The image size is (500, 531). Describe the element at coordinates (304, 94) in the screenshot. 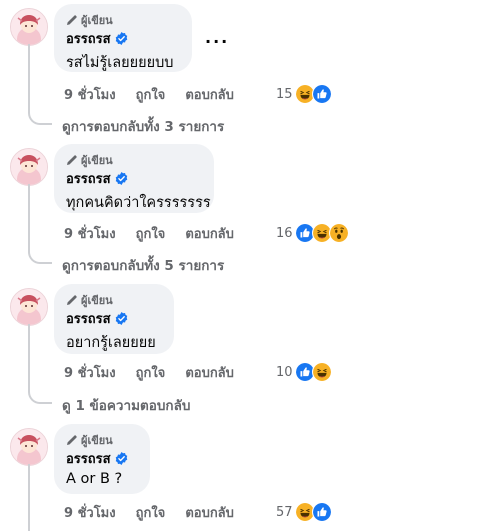

I see `reactions-summary: 15` at that location.